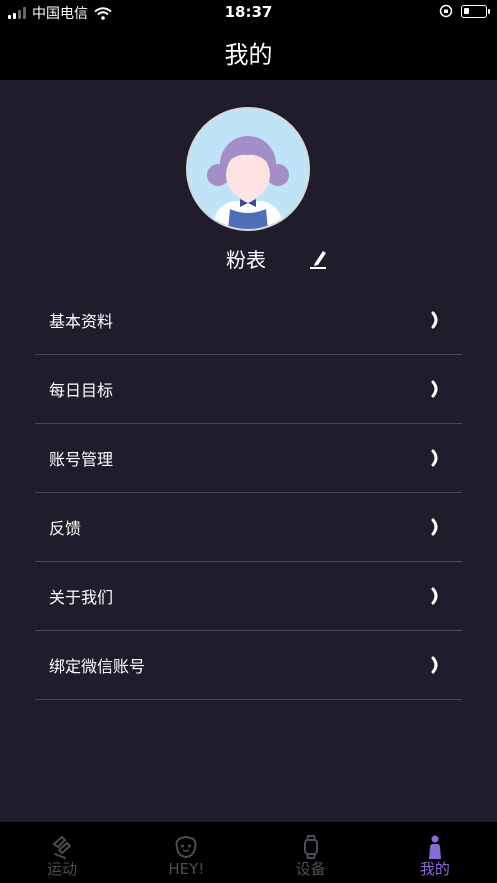  What do you see at coordinates (446, 11) in the screenshot?
I see `orientation-lock-icon` at bounding box center [446, 11].